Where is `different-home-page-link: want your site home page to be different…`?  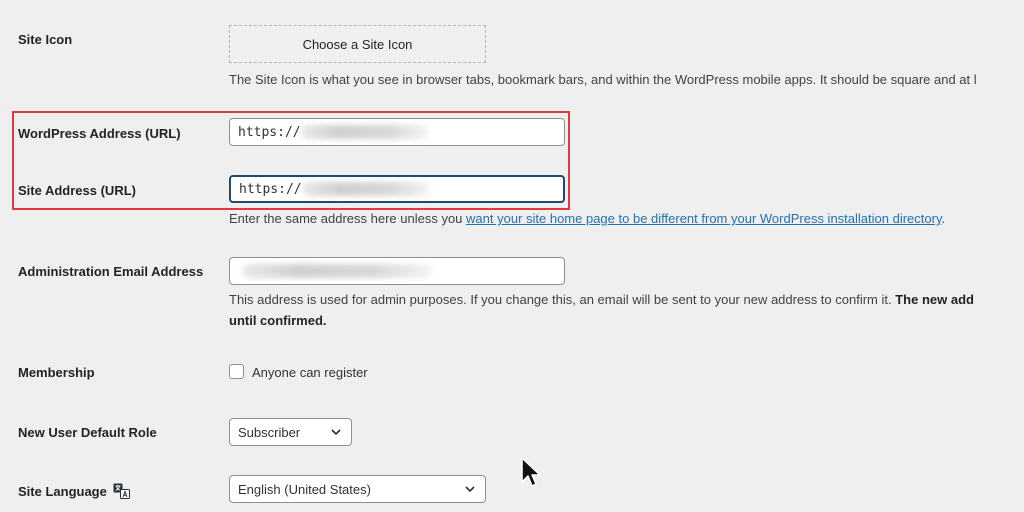 different-home-page-link: want your site home page to be different… is located at coordinates (703, 218).